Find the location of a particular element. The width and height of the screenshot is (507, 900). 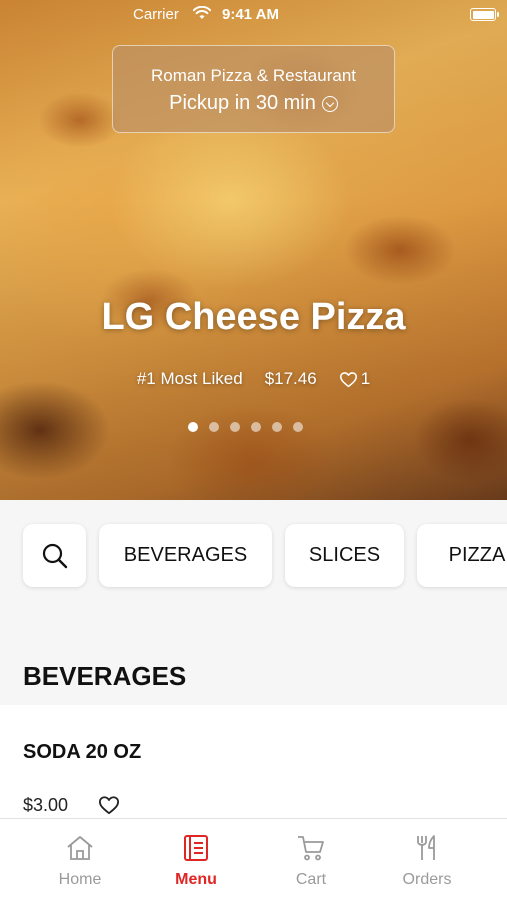

featured-title: LG Cheese Pizza is located at coordinates (253, 317).